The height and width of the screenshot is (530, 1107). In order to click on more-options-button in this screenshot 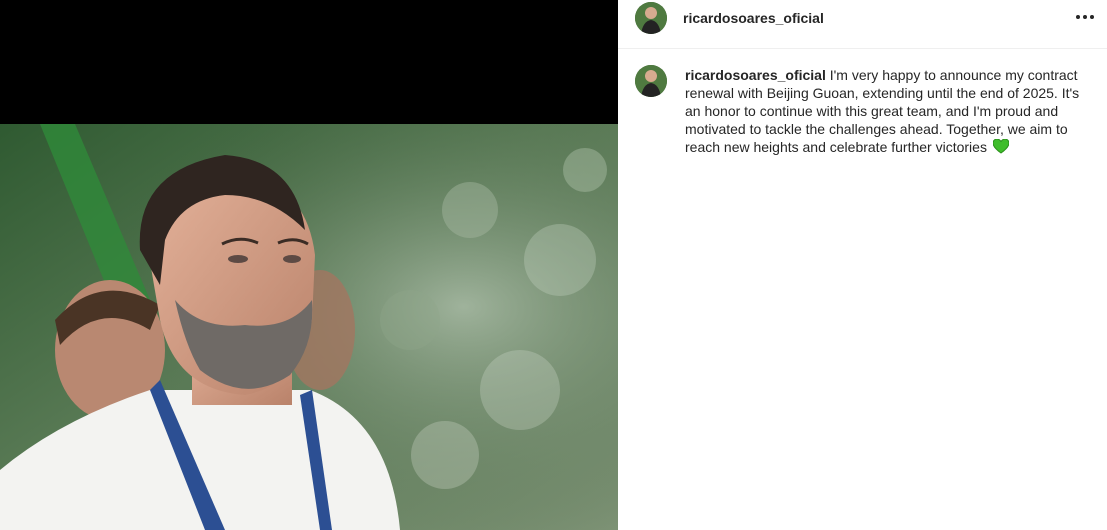, I will do `click(1085, 17)`.